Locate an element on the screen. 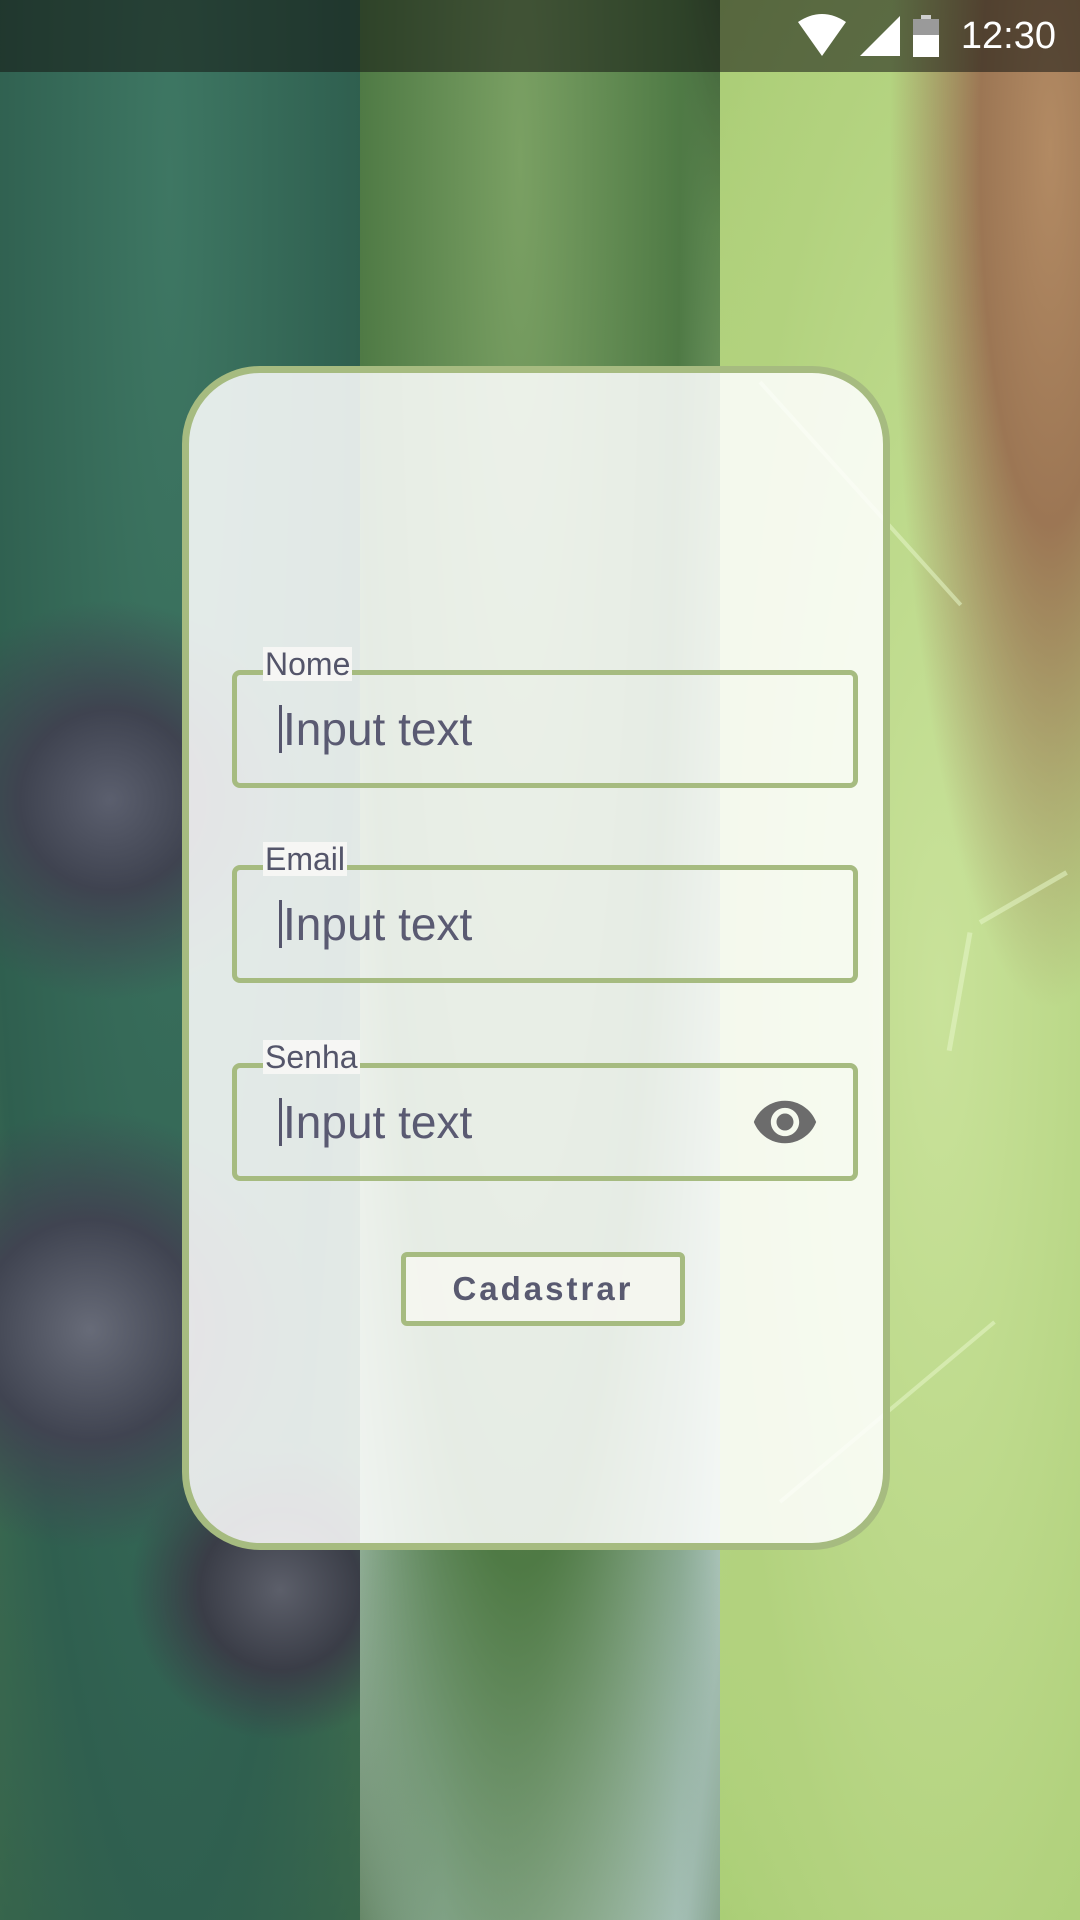  status-bar: 12:30 is located at coordinates (540, 36).